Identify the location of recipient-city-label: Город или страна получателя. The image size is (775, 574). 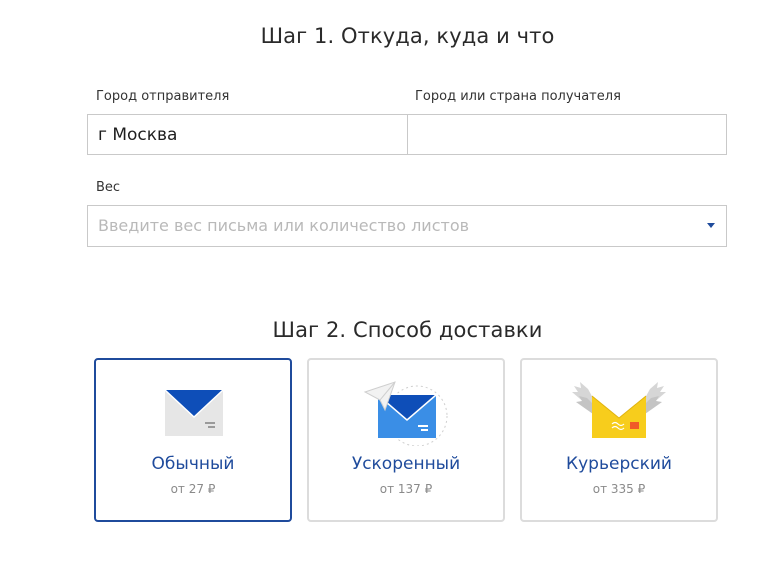
(518, 96).